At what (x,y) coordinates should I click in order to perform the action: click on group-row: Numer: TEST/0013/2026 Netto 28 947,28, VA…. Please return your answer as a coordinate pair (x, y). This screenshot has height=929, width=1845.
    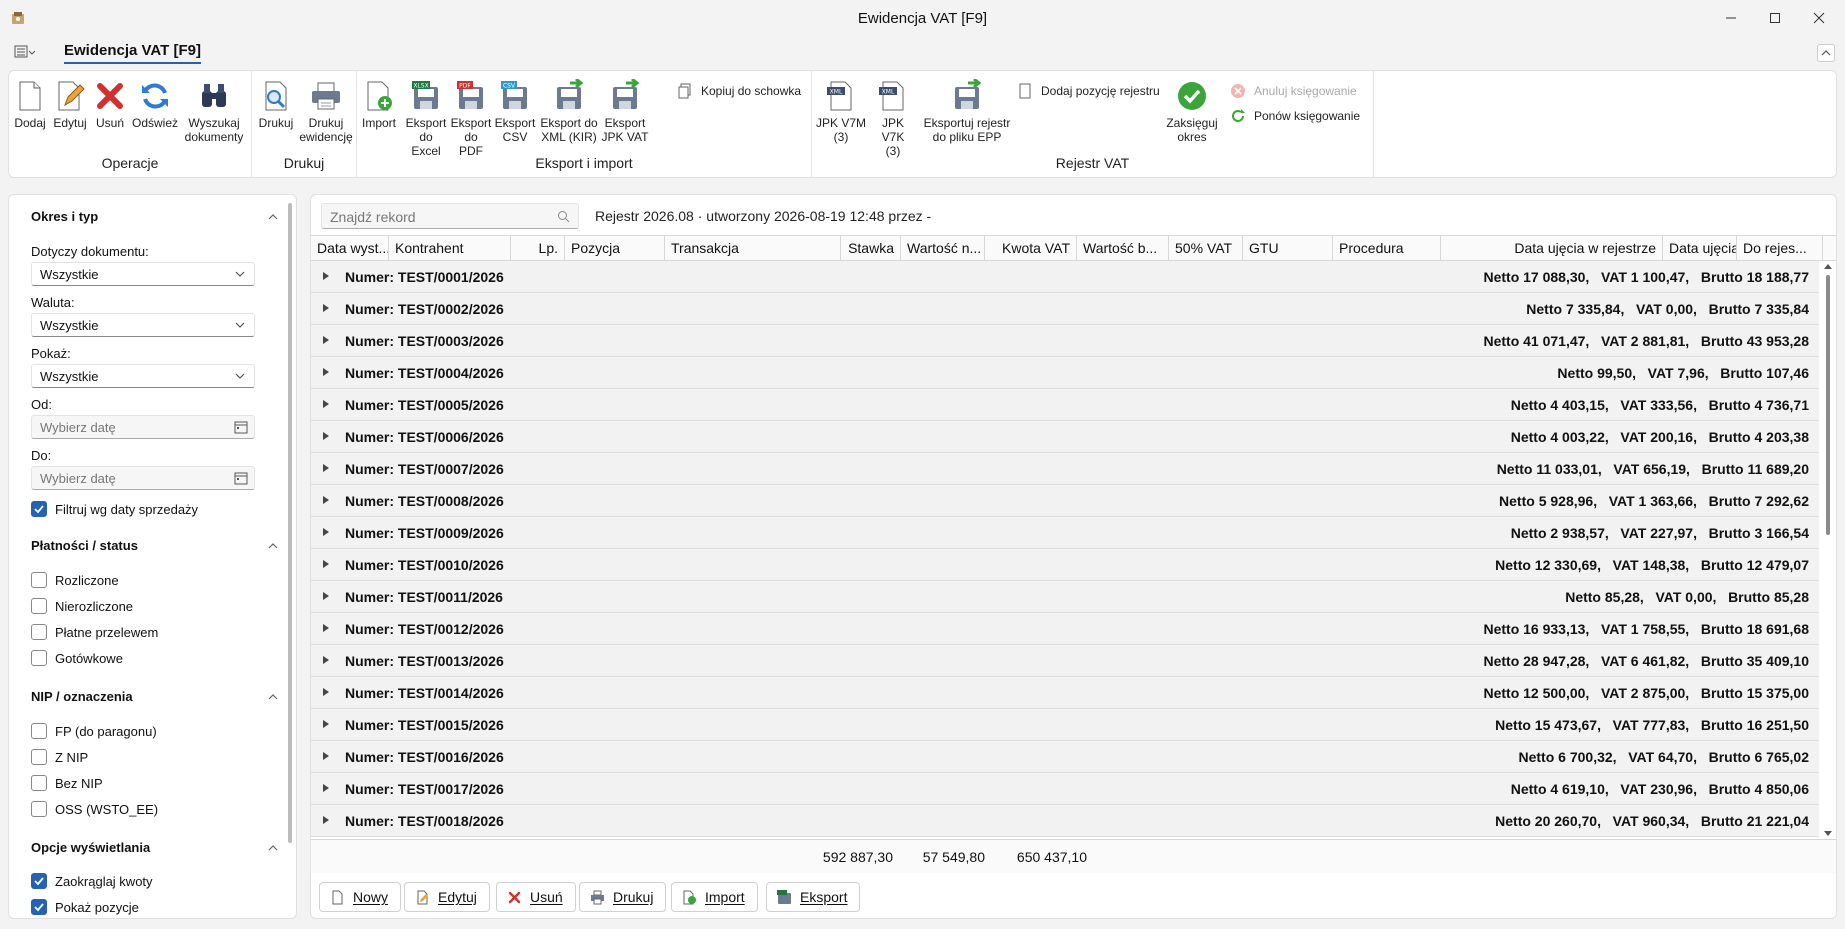
    Looking at the image, I should click on (1065, 661).